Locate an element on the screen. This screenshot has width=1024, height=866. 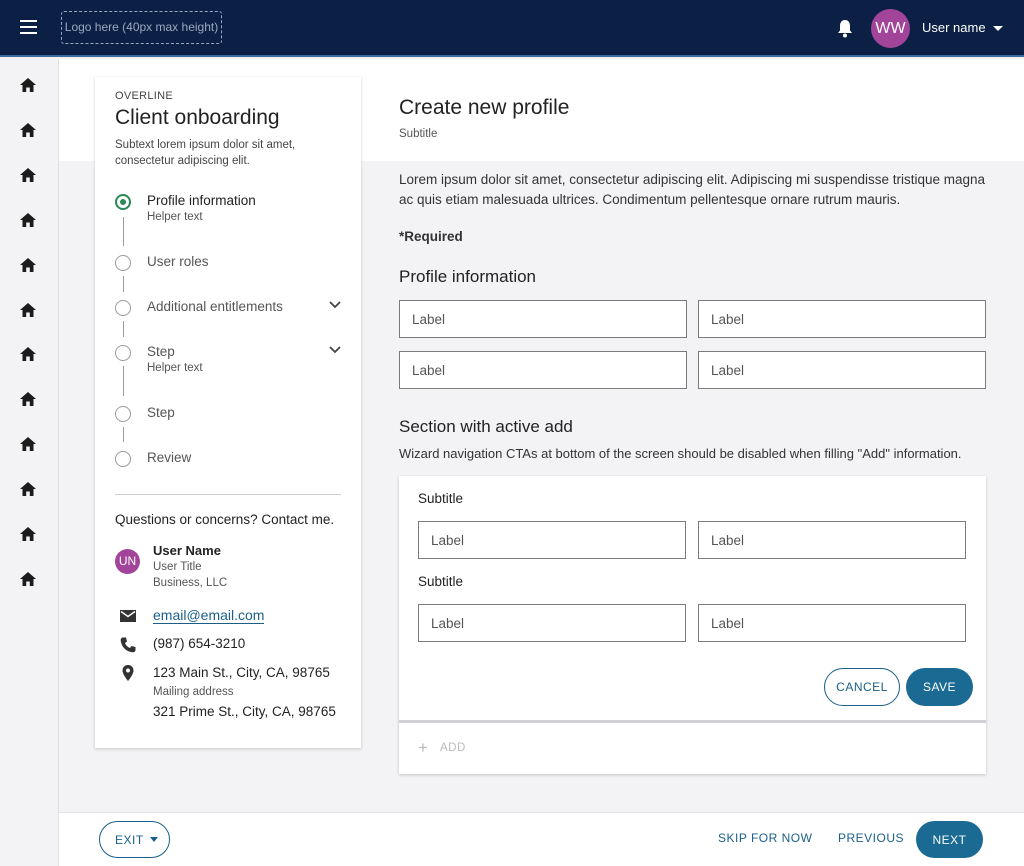
wizard-divider is located at coordinates (228, 494).